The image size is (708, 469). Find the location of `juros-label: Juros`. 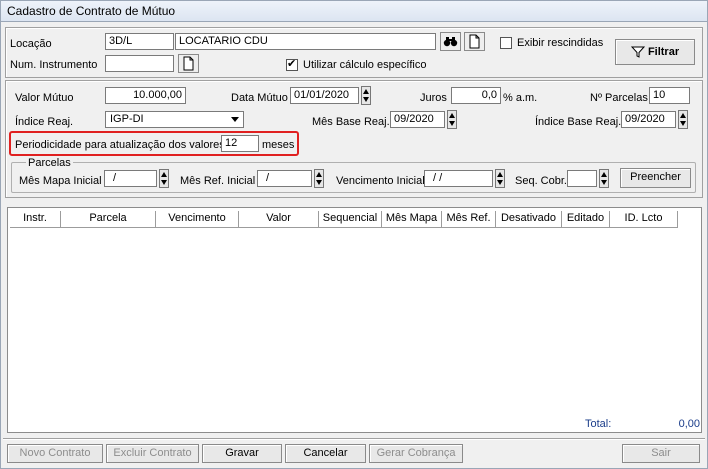

juros-label: Juros is located at coordinates (433, 98).